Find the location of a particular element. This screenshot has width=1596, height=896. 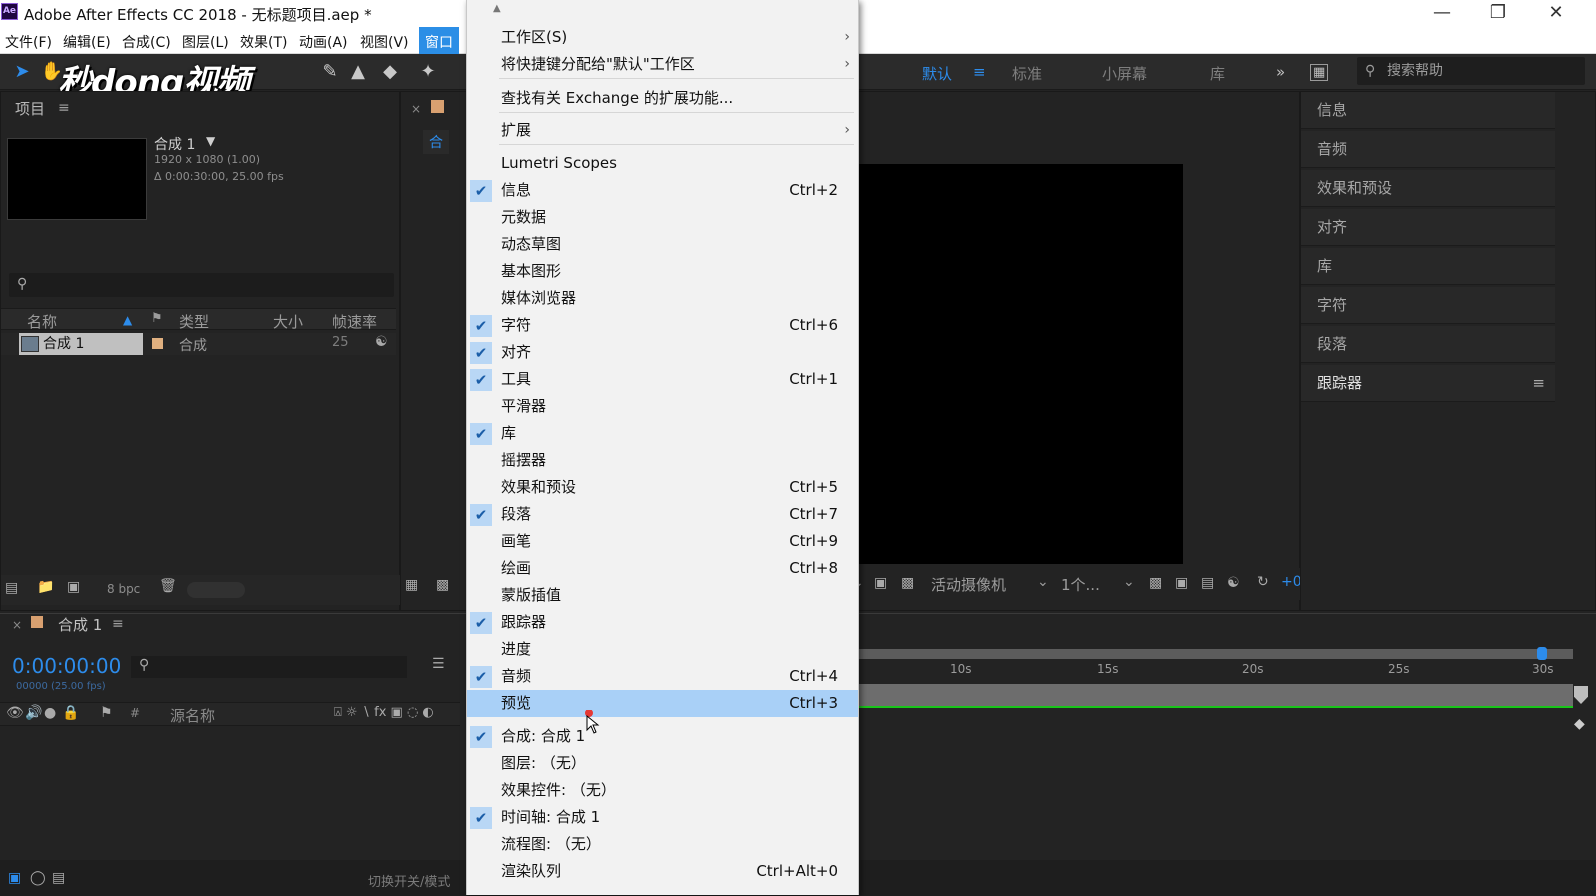

window-menu-item: 蒙版插值 is located at coordinates (662, 595).